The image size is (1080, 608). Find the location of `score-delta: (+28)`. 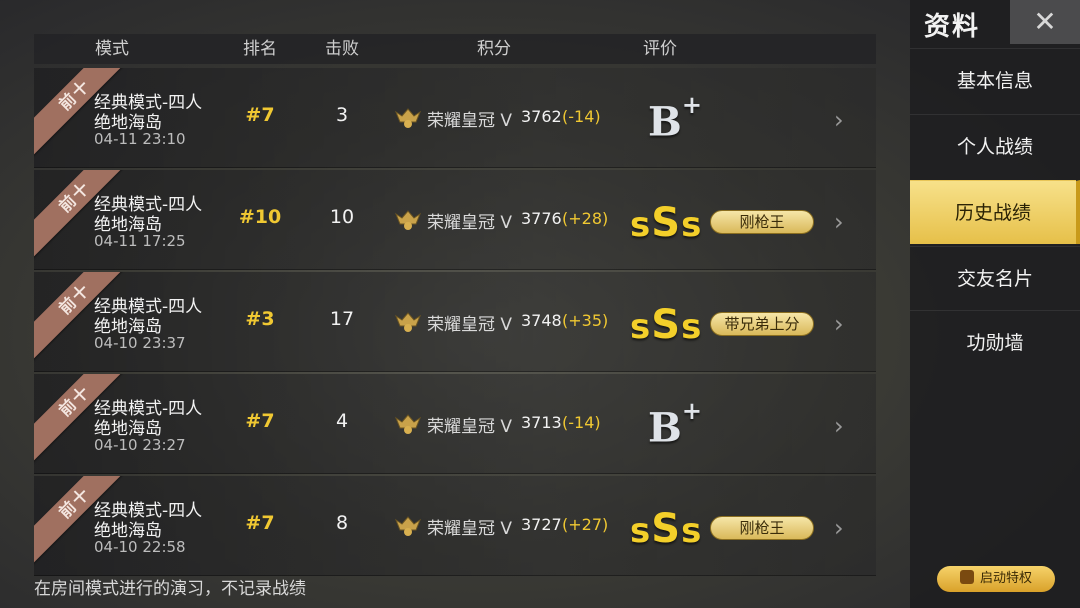

score-delta: (+28) is located at coordinates (585, 218).